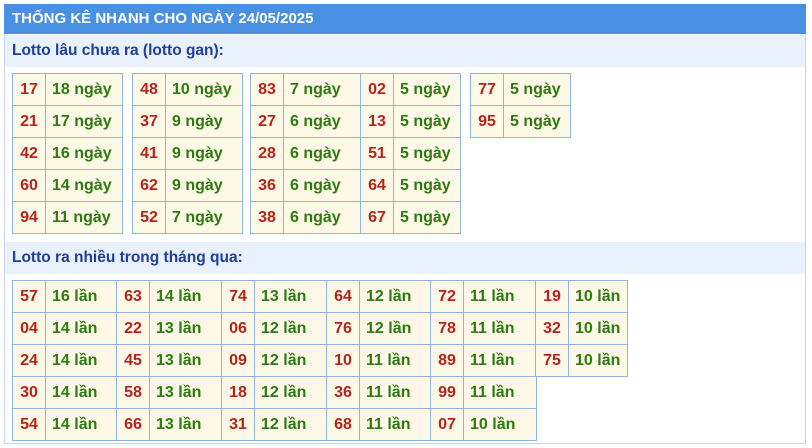  What do you see at coordinates (275, 360) in the screenshot?
I see `freq-table-3: 74 13 lần 06 12 lần 09 12 lần 18 12 lần 31 12 lần` at bounding box center [275, 360].